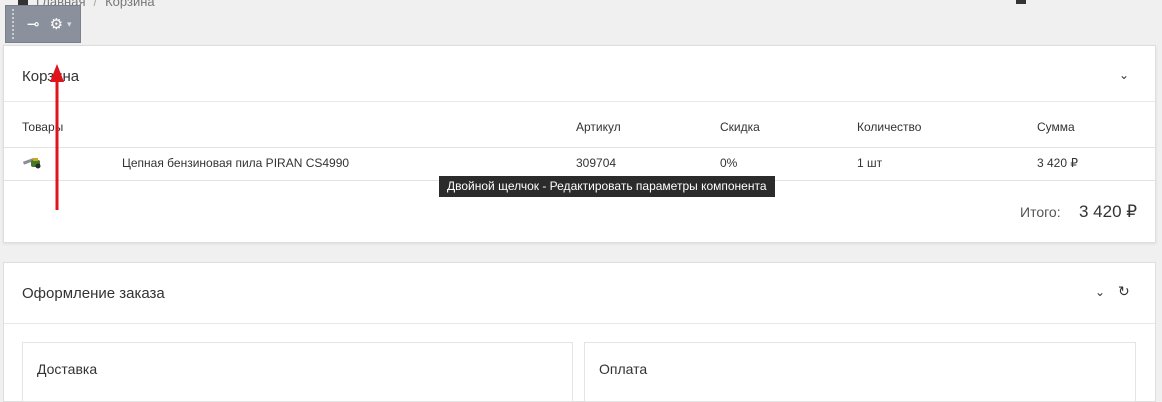 The width and height of the screenshot is (1162, 402). I want to click on delivery-title: Доставка, so click(67, 369).